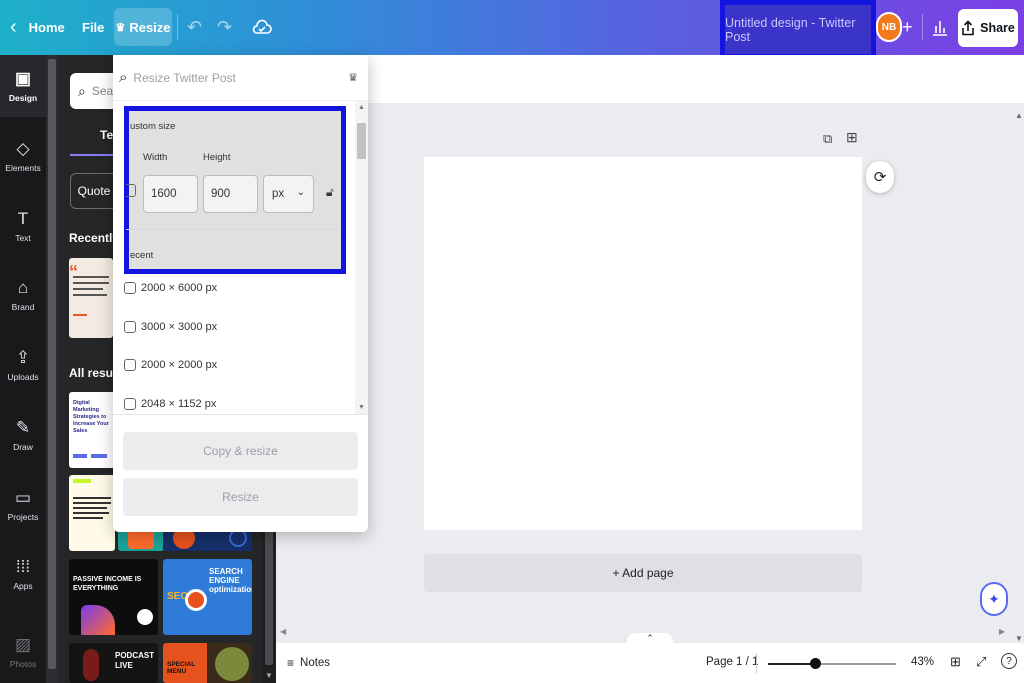 Image resolution: width=1024 pixels, height=683 pixels. What do you see at coordinates (955, 662) in the screenshot?
I see `grid-view-icon: ⊞` at bounding box center [955, 662].